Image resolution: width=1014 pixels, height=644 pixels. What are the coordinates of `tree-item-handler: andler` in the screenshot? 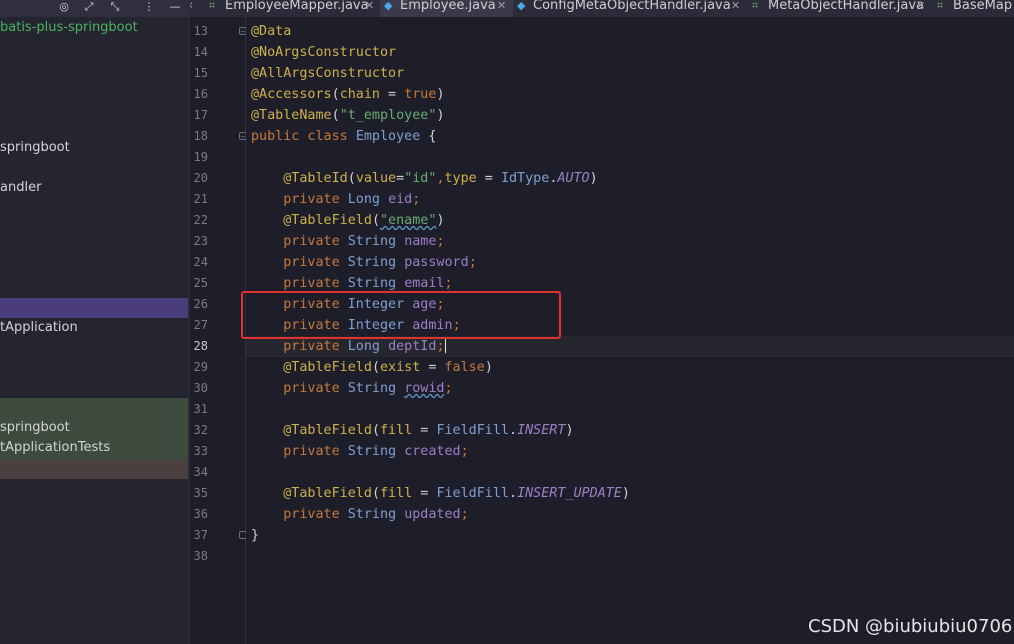 It's located at (94, 188).